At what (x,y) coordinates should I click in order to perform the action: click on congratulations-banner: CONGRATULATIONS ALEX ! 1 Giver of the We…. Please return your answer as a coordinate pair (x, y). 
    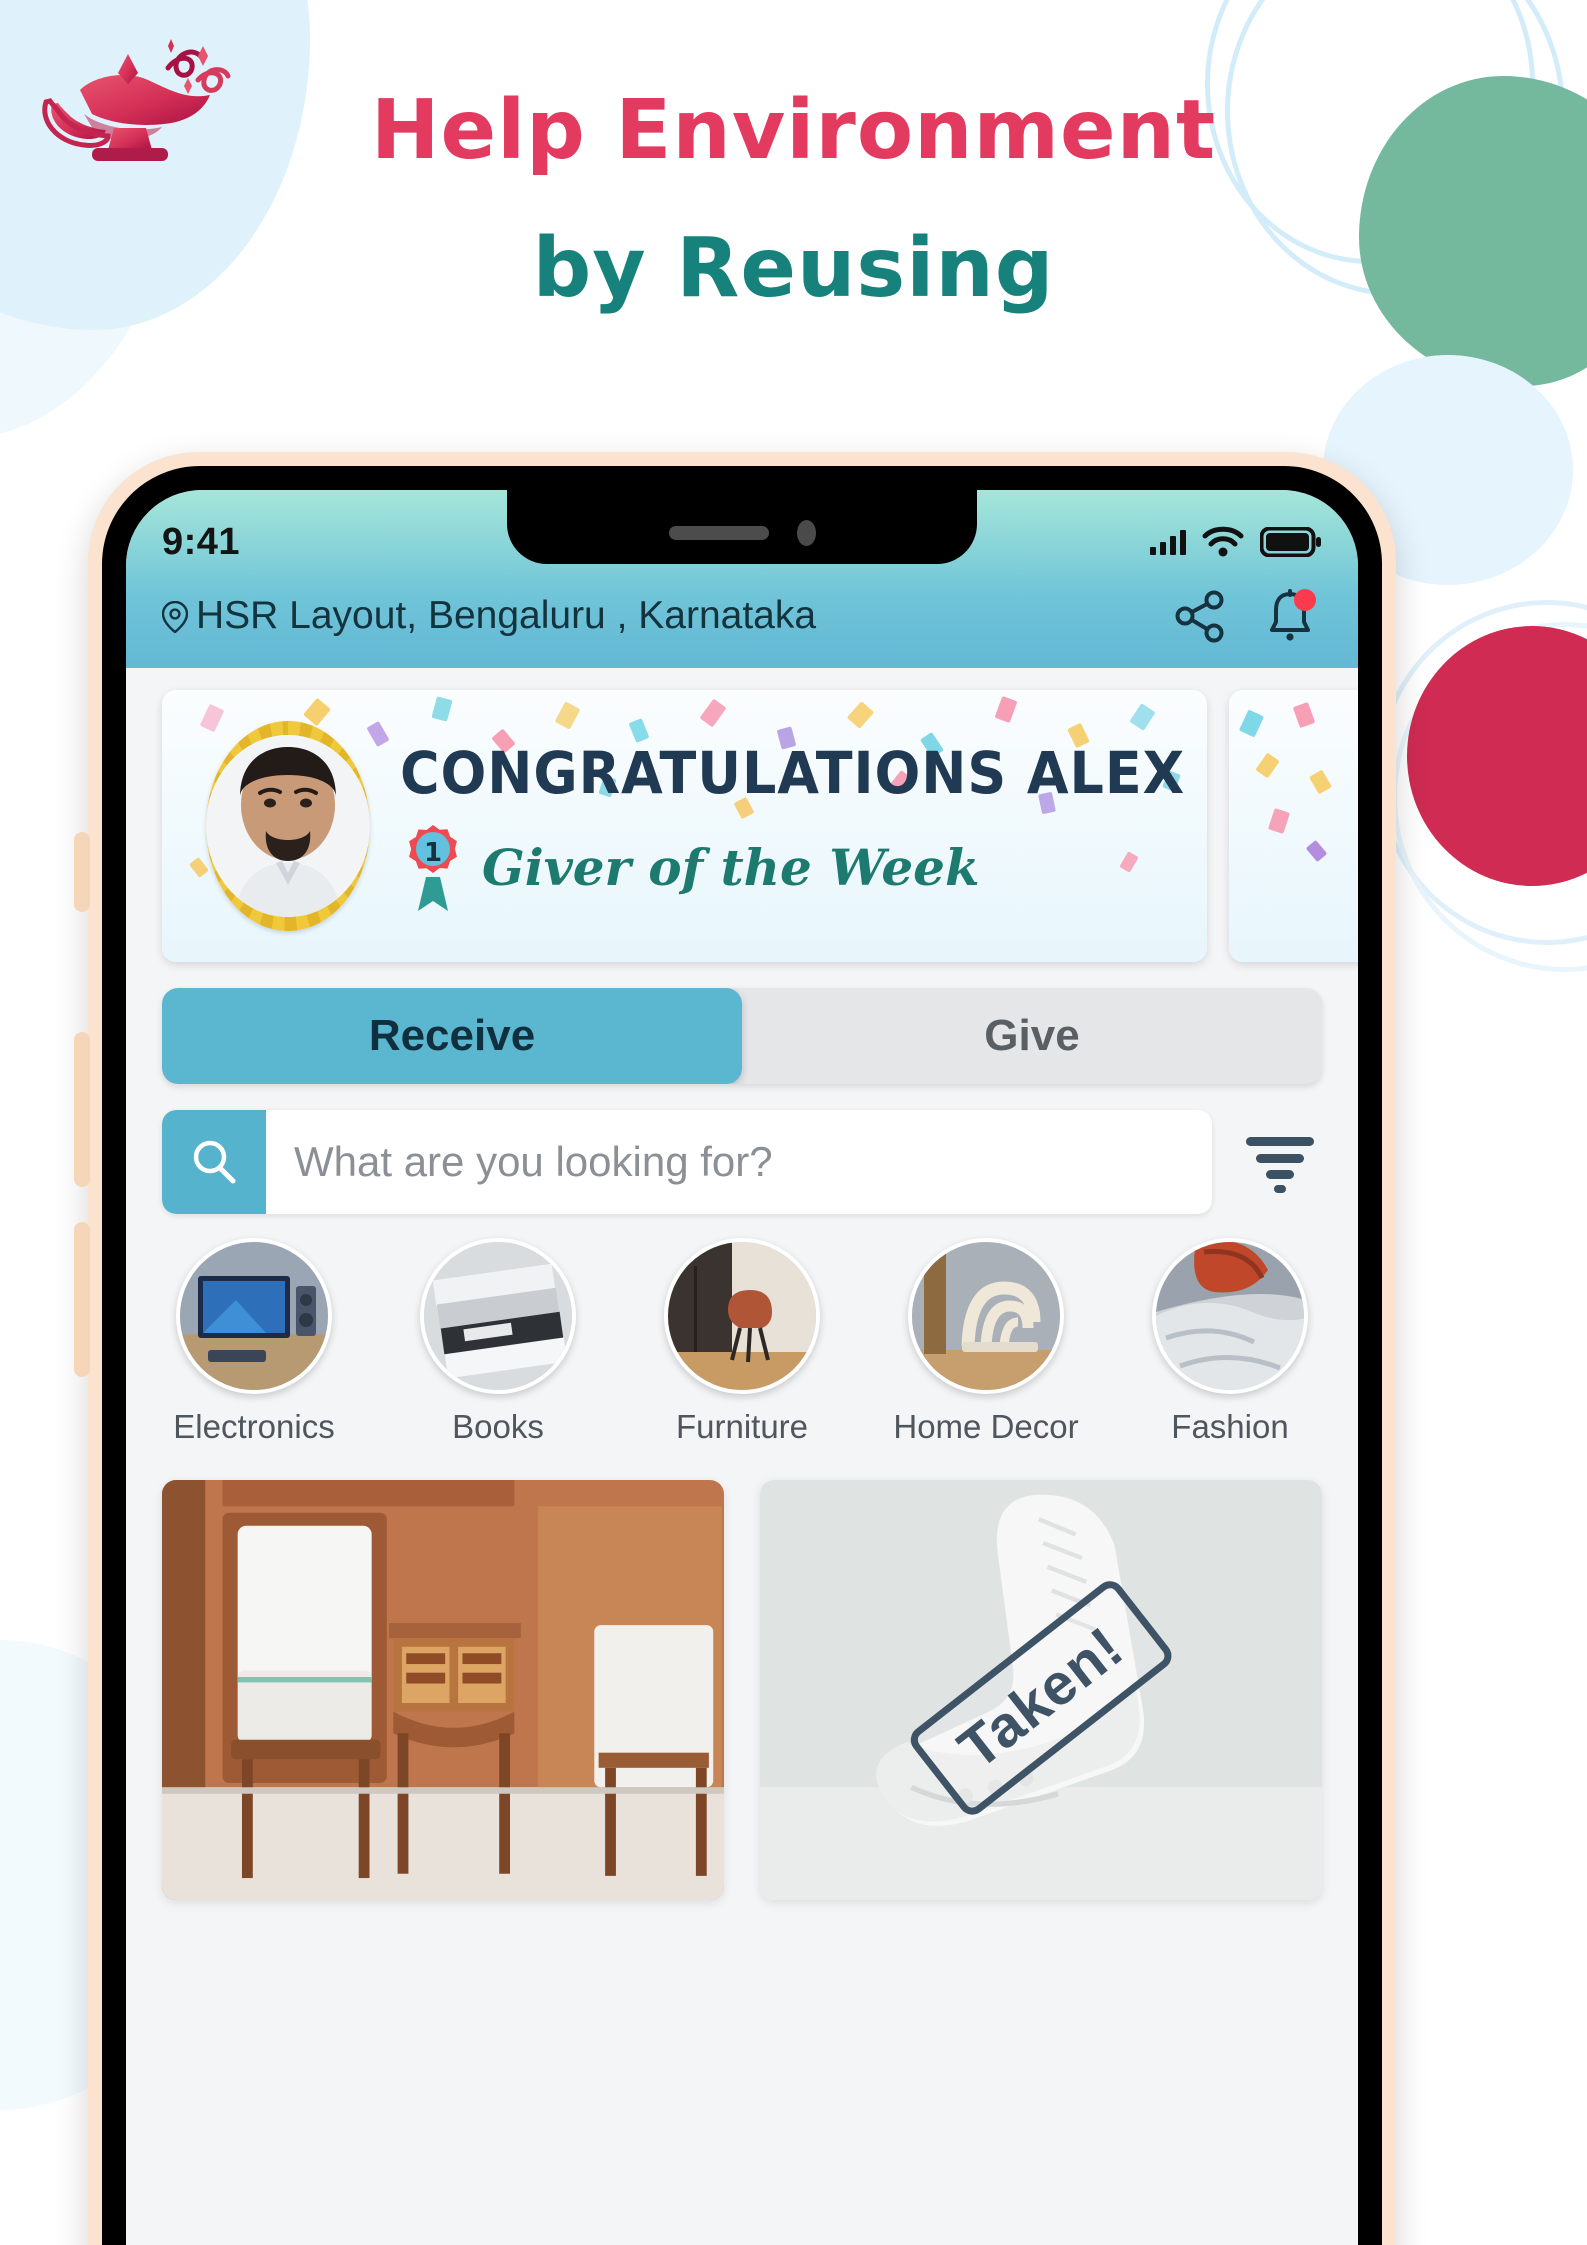
    Looking at the image, I should click on (684, 826).